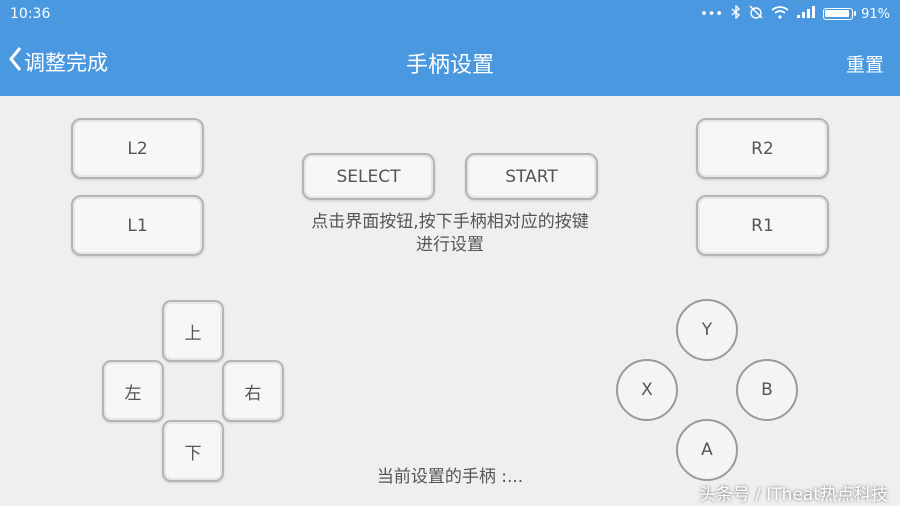 The height and width of the screenshot is (506, 900). Describe the element at coordinates (450, 245) in the screenshot. I see `instruction-line-2: 进行设置` at that location.